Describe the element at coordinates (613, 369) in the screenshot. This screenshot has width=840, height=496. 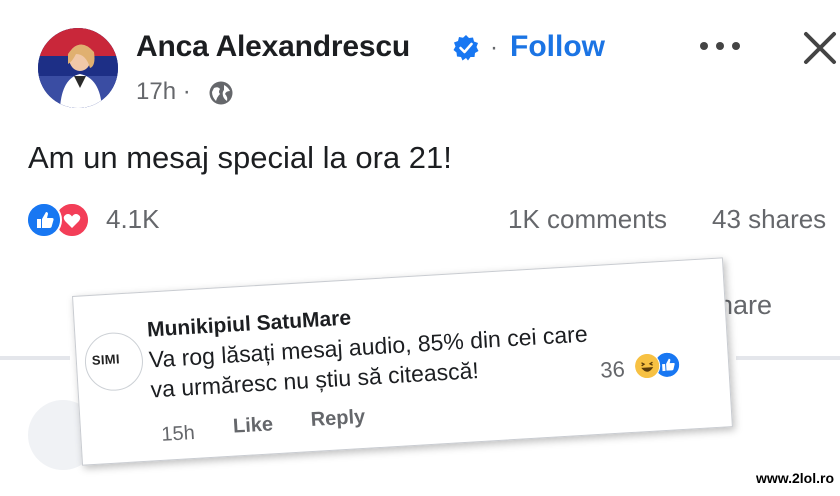
I see `comment-reaction-count: 36` at that location.